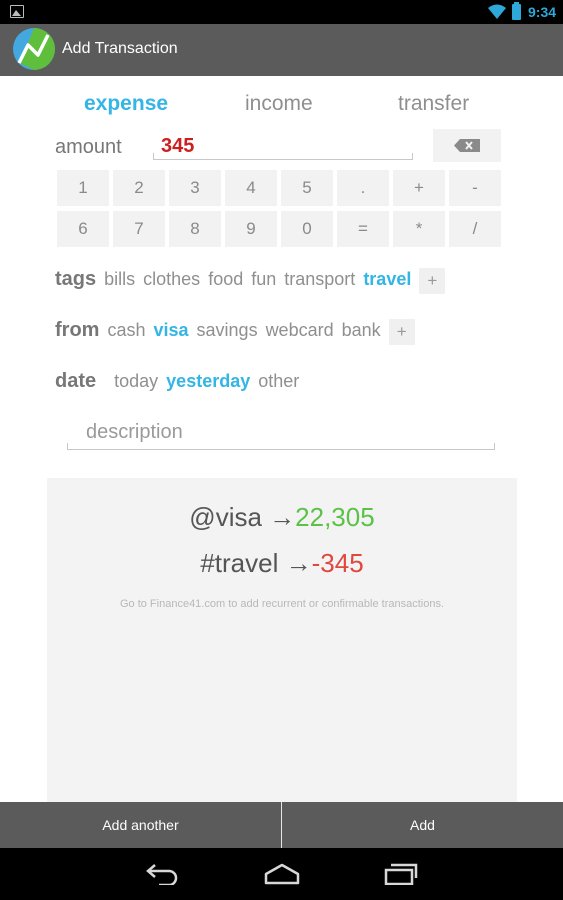  Describe the element at coordinates (119, 279) in the screenshot. I see `tag-bills: bills` at that location.